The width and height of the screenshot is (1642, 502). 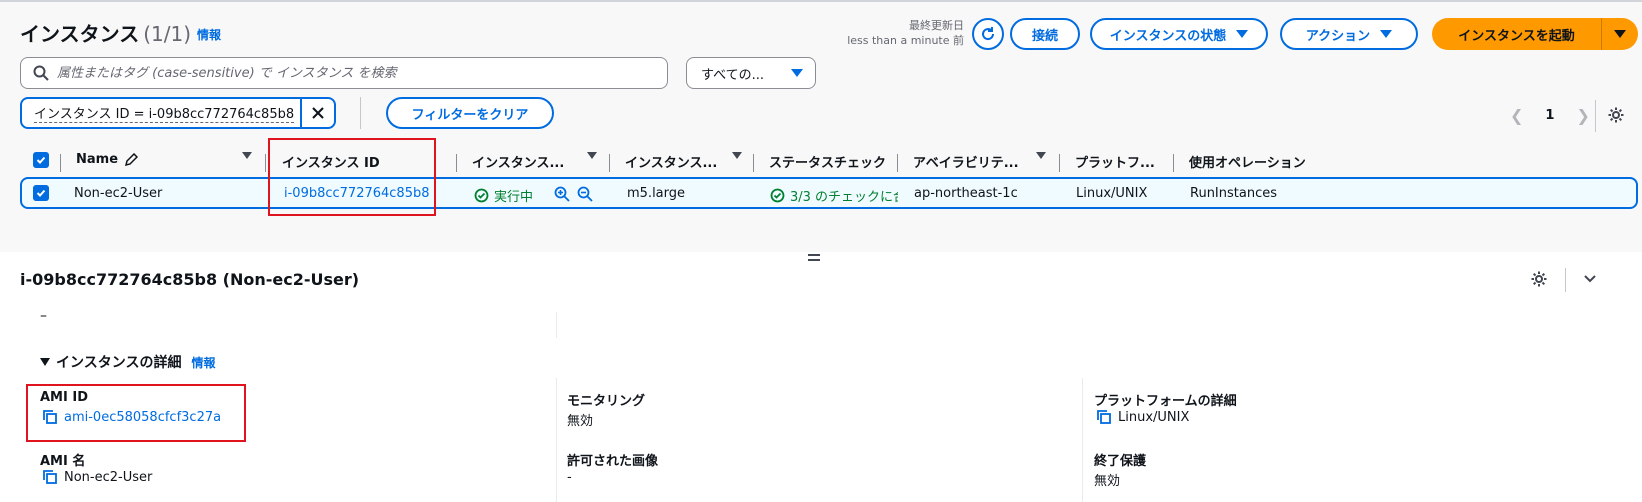 I want to click on usage-operation-text: RunInstances, so click(x=1233, y=193).